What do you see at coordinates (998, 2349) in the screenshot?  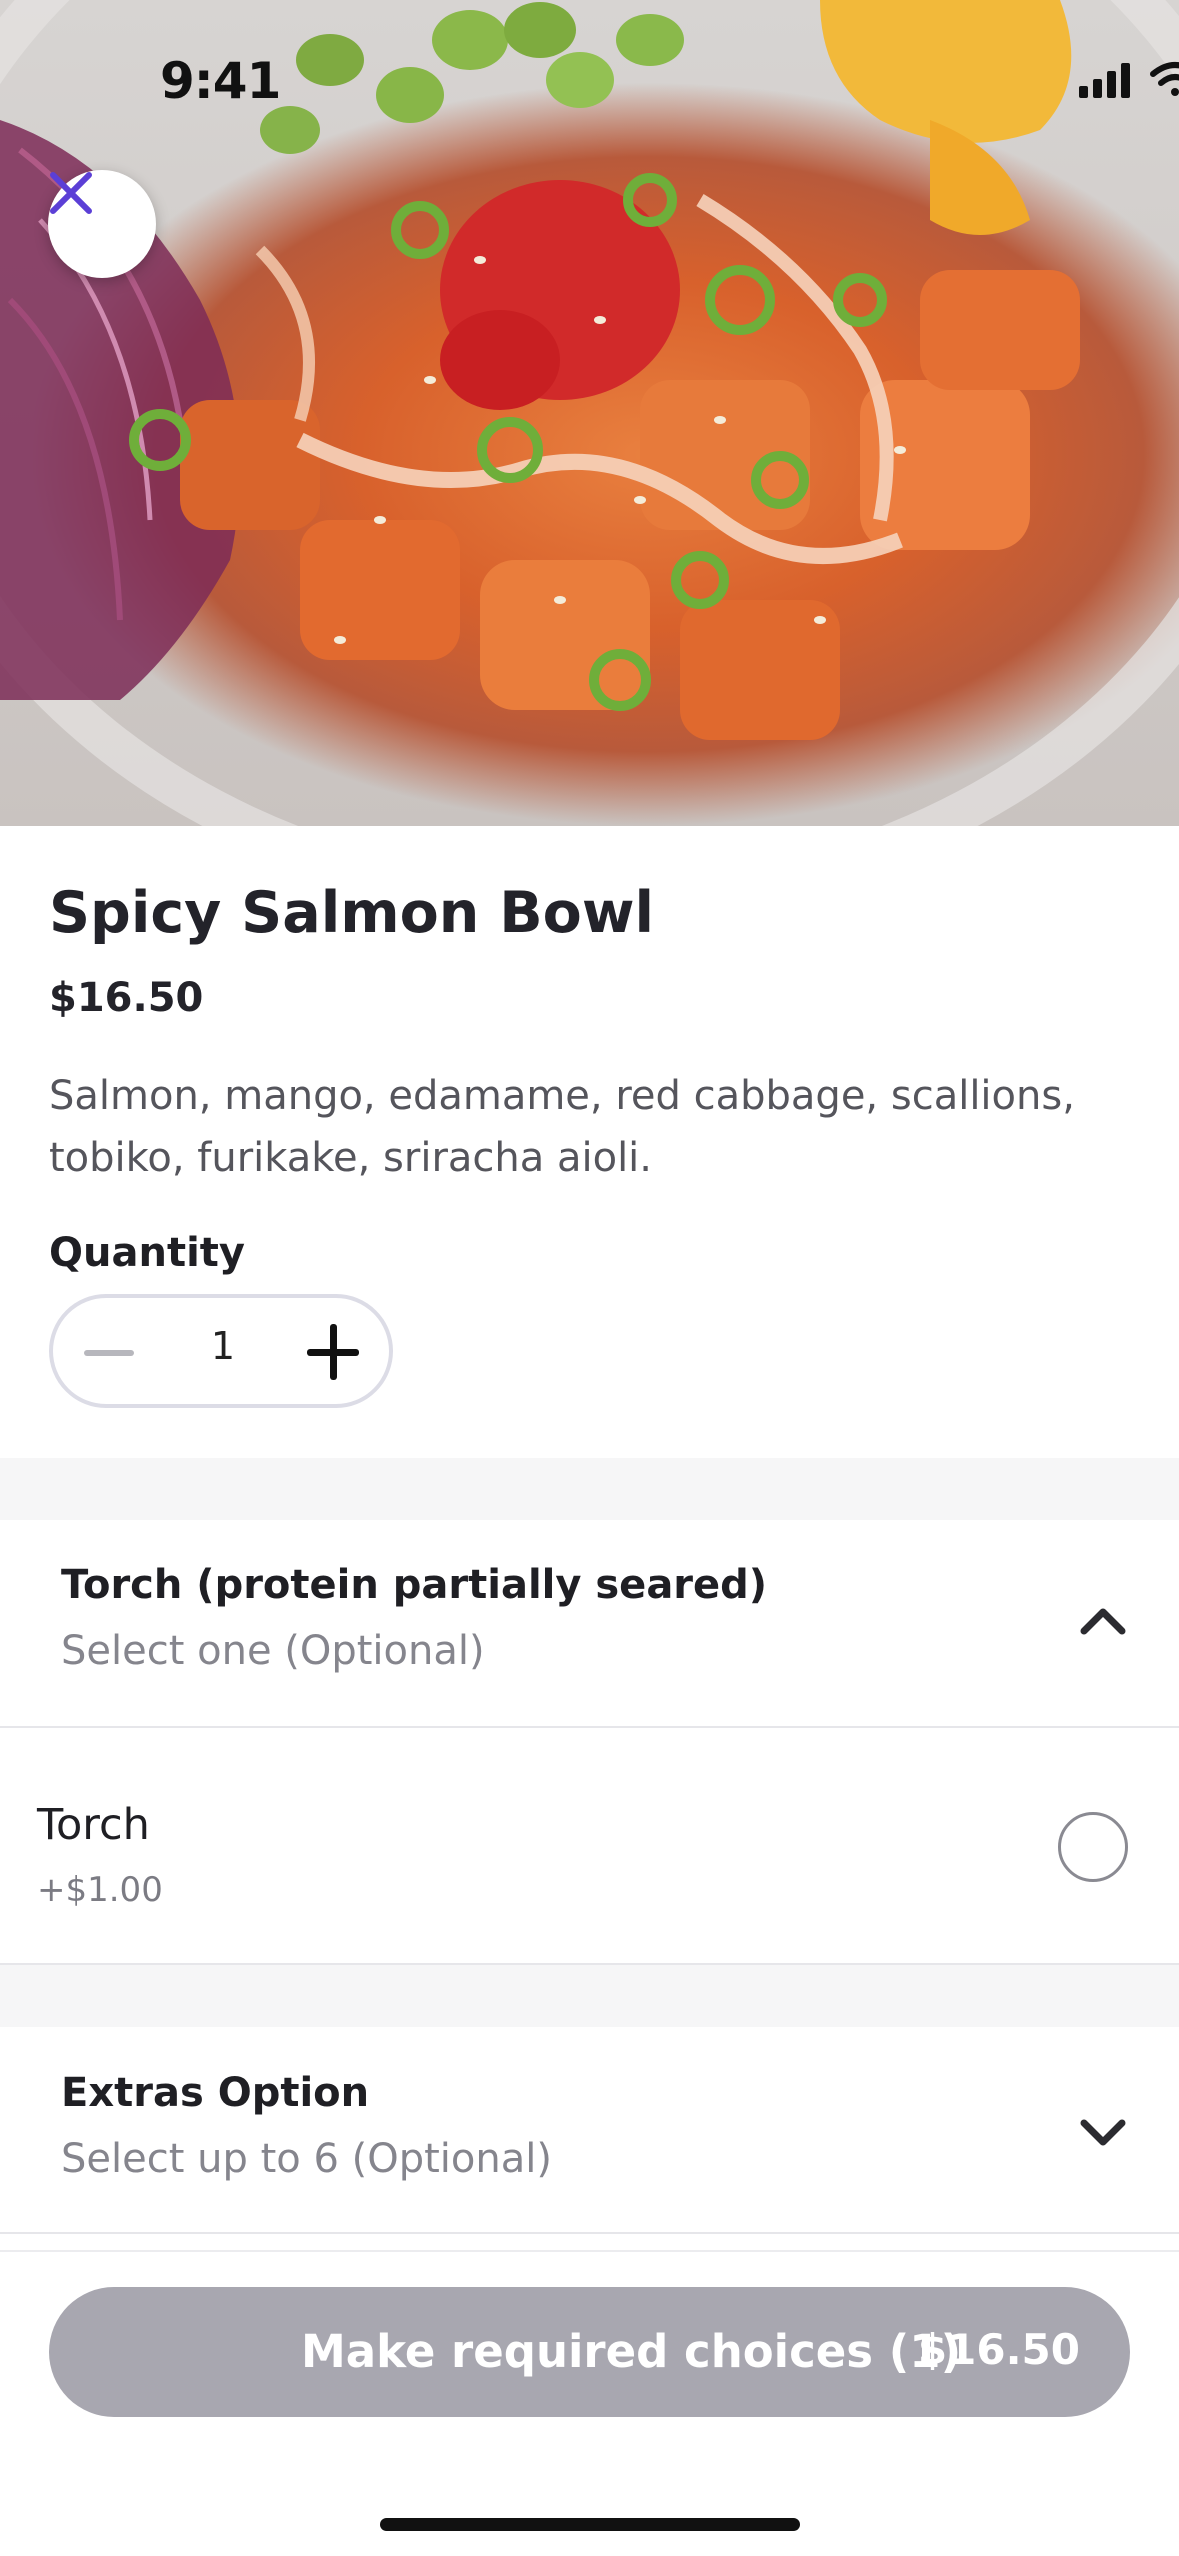 I see `cta-price: $16.50` at bounding box center [998, 2349].